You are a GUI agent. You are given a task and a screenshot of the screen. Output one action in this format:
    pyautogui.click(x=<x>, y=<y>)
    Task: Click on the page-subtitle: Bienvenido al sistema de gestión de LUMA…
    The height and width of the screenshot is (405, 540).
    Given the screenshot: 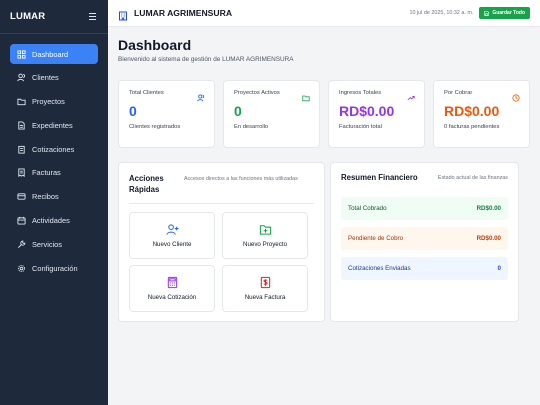 What is the action you would take?
    pyautogui.click(x=206, y=59)
    